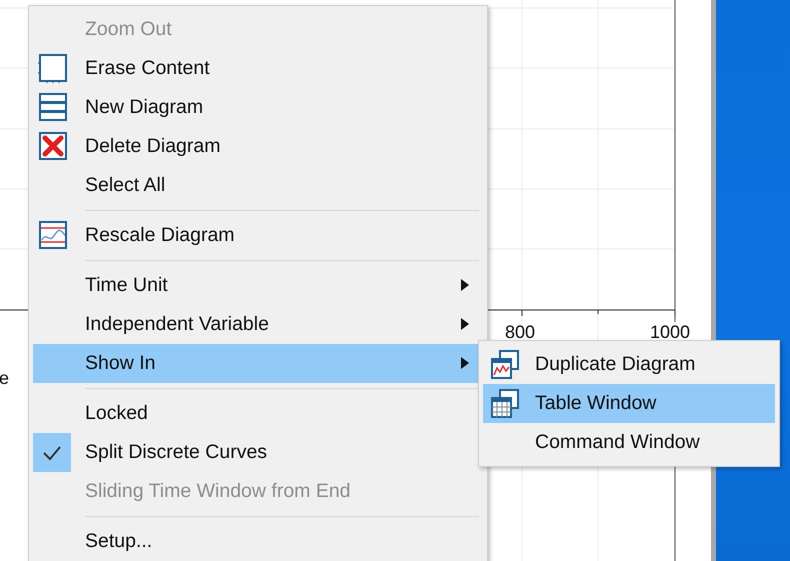 This screenshot has width=790, height=561. I want to click on windows-chart-icon, so click(505, 364).